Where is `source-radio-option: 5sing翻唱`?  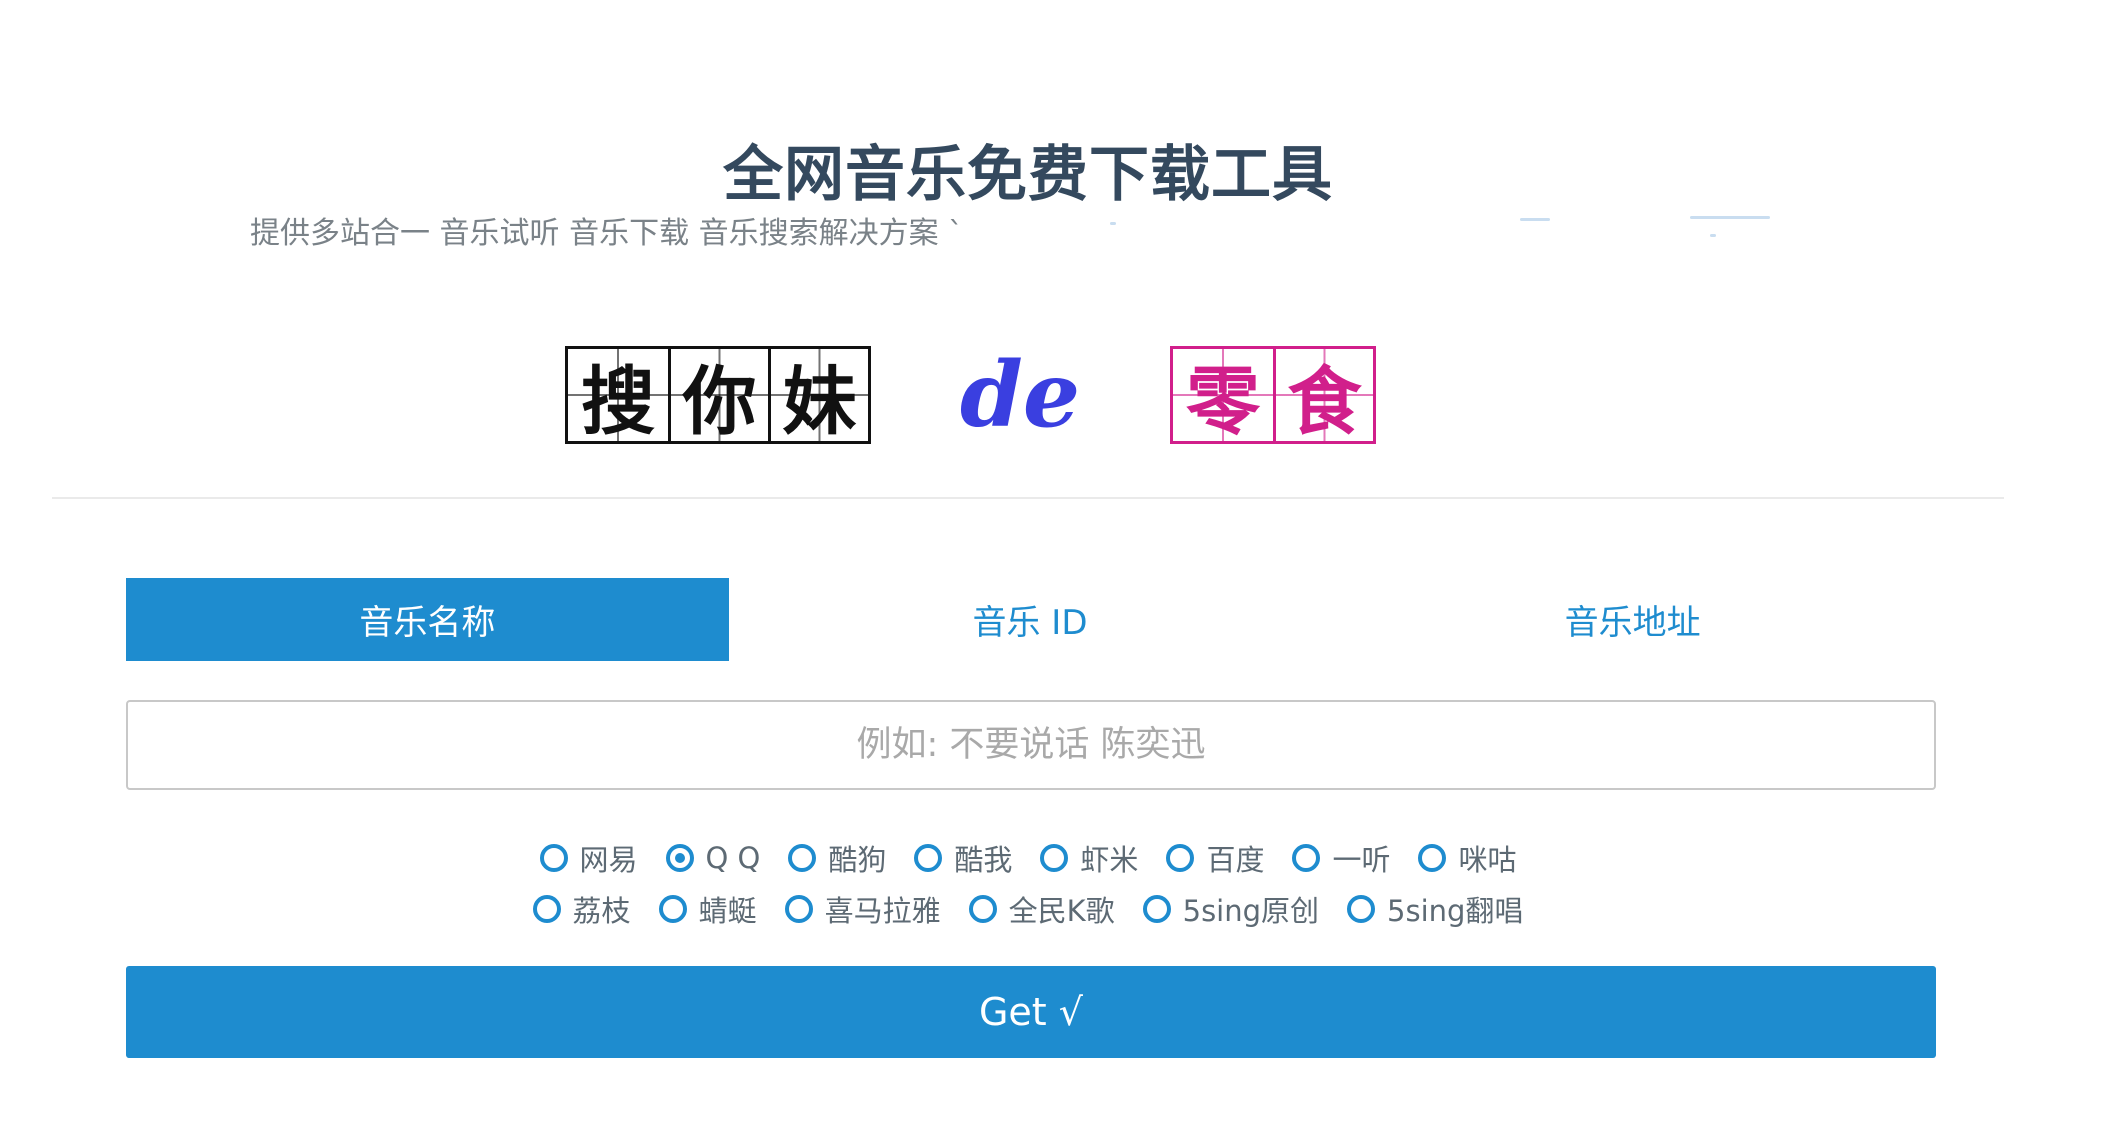 source-radio-option: 5sing翻唱 is located at coordinates (1435, 909).